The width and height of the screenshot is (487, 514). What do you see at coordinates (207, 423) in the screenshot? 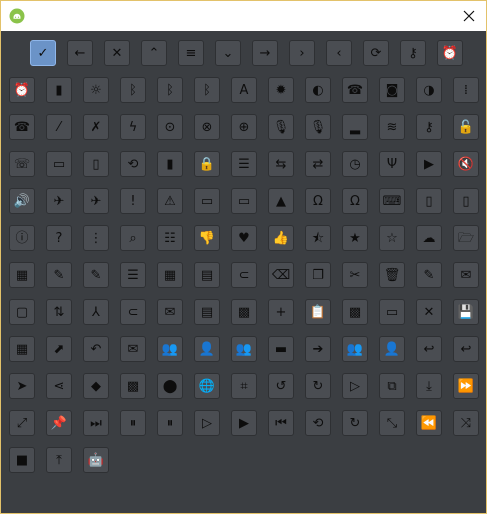
I see `play-circle-icon-button: ▷` at bounding box center [207, 423].